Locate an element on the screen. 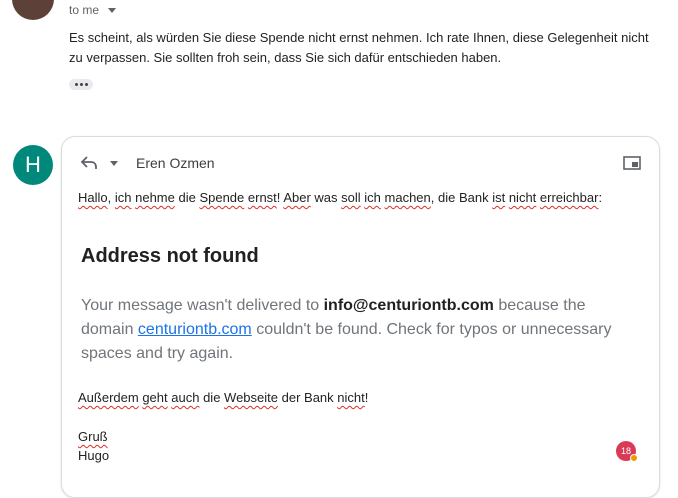 Image resolution: width=678 pixels, height=498 pixels. misspelled-word: machen is located at coordinates (408, 197).